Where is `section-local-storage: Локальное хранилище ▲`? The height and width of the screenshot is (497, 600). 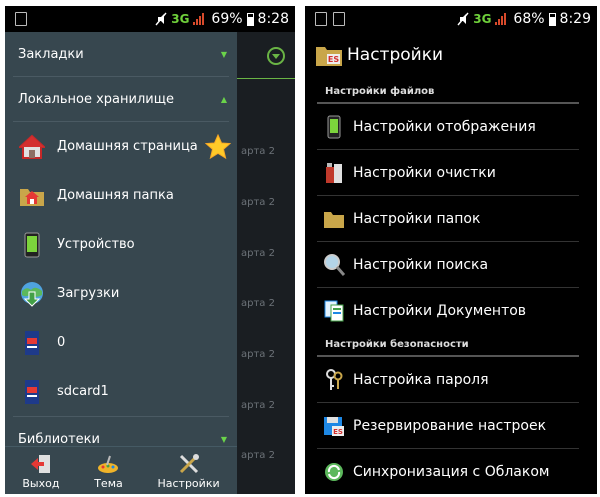 section-local-storage: Локальное хранилище ▲ is located at coordinates (121, 99).